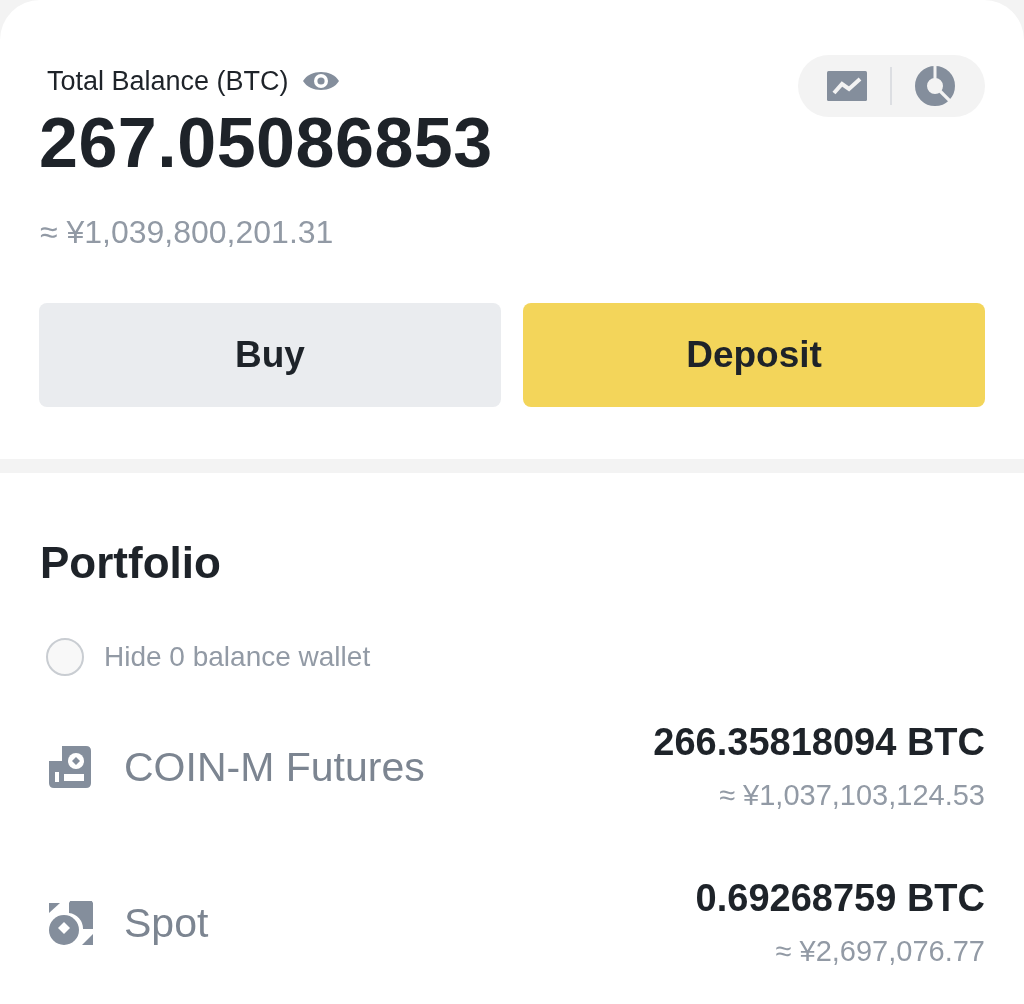  I want to click on wallet-amount: 0.69268759 BTC, so click(840, 898).